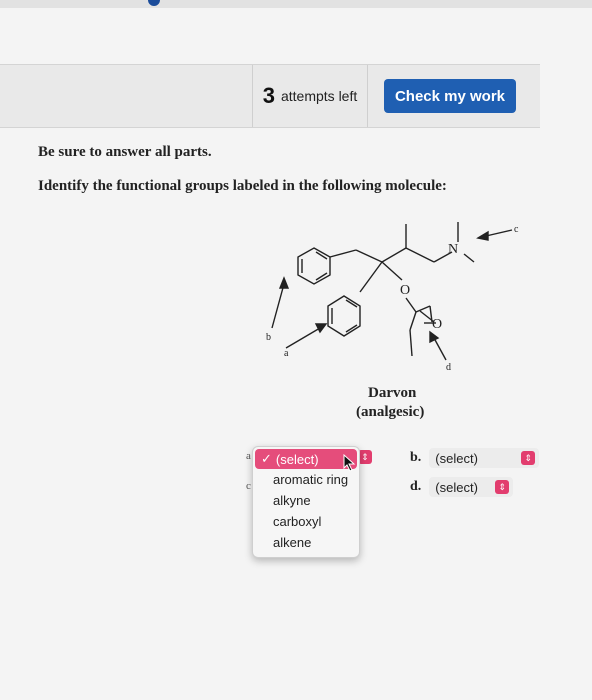  I want to click on select-d: (select) ⇕, so click(471, 487).